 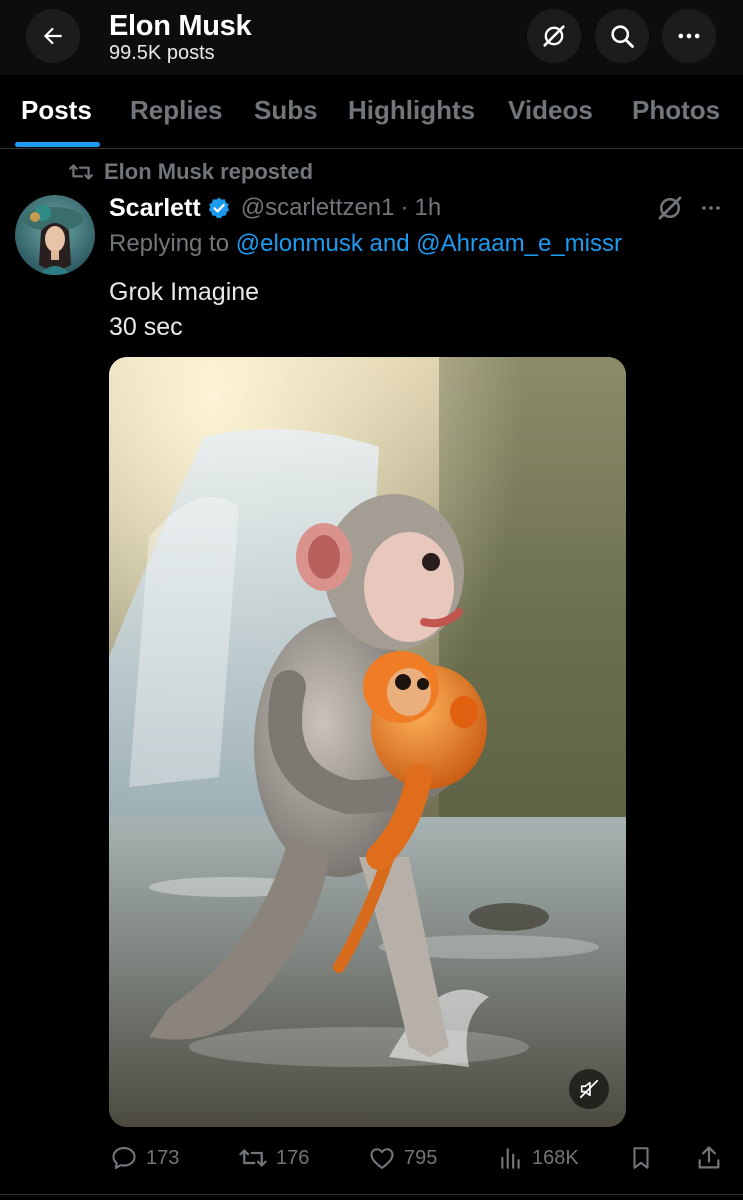 I want to click on post-more-button, so click(x=711, y=210).